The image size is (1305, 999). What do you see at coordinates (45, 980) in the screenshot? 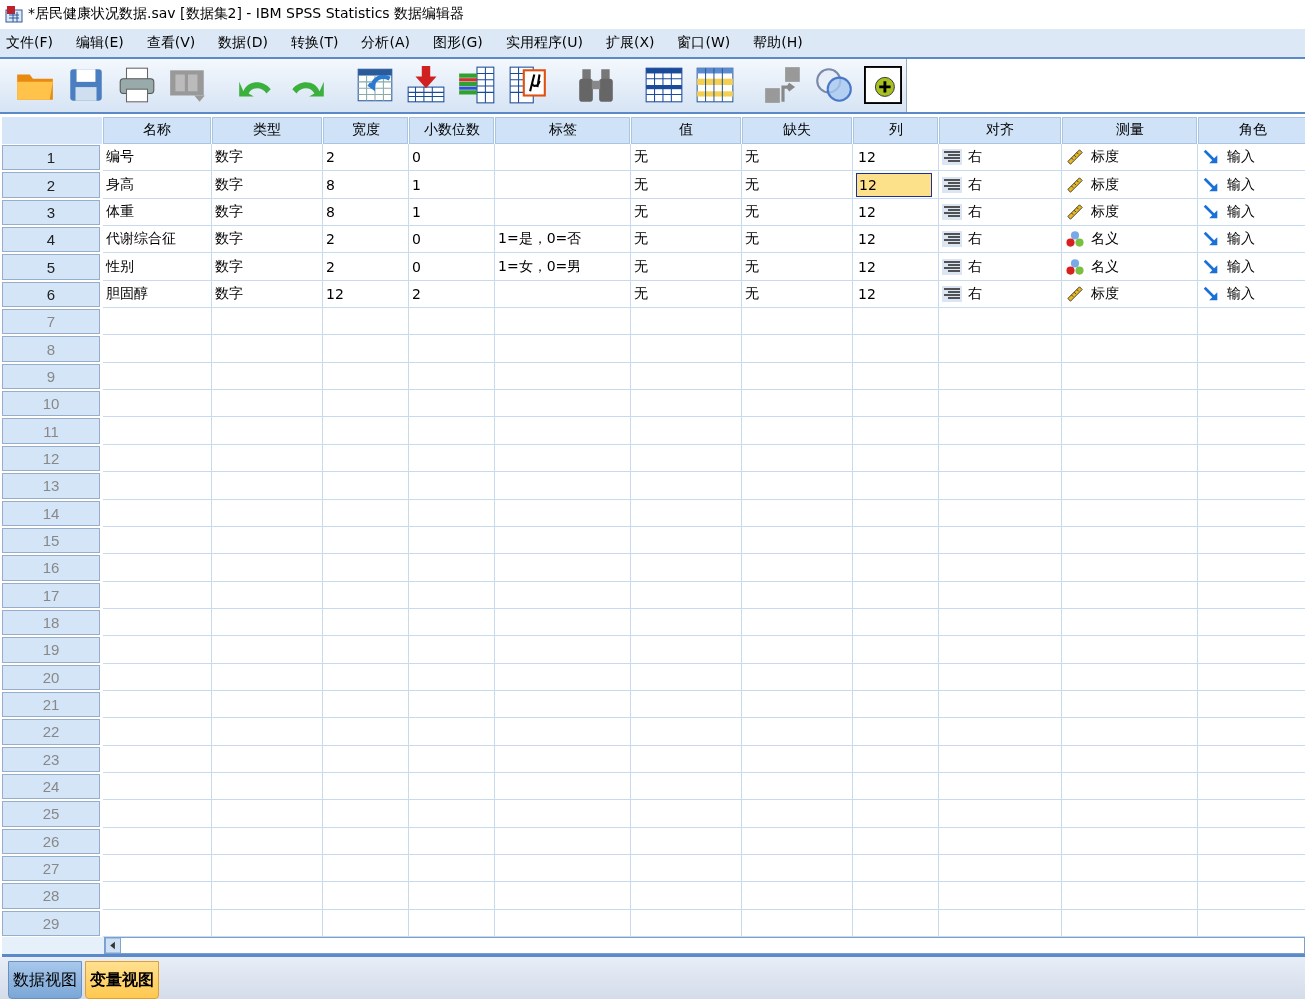
I see `view-tab: 数据视图` at bounding box center [45, 980].